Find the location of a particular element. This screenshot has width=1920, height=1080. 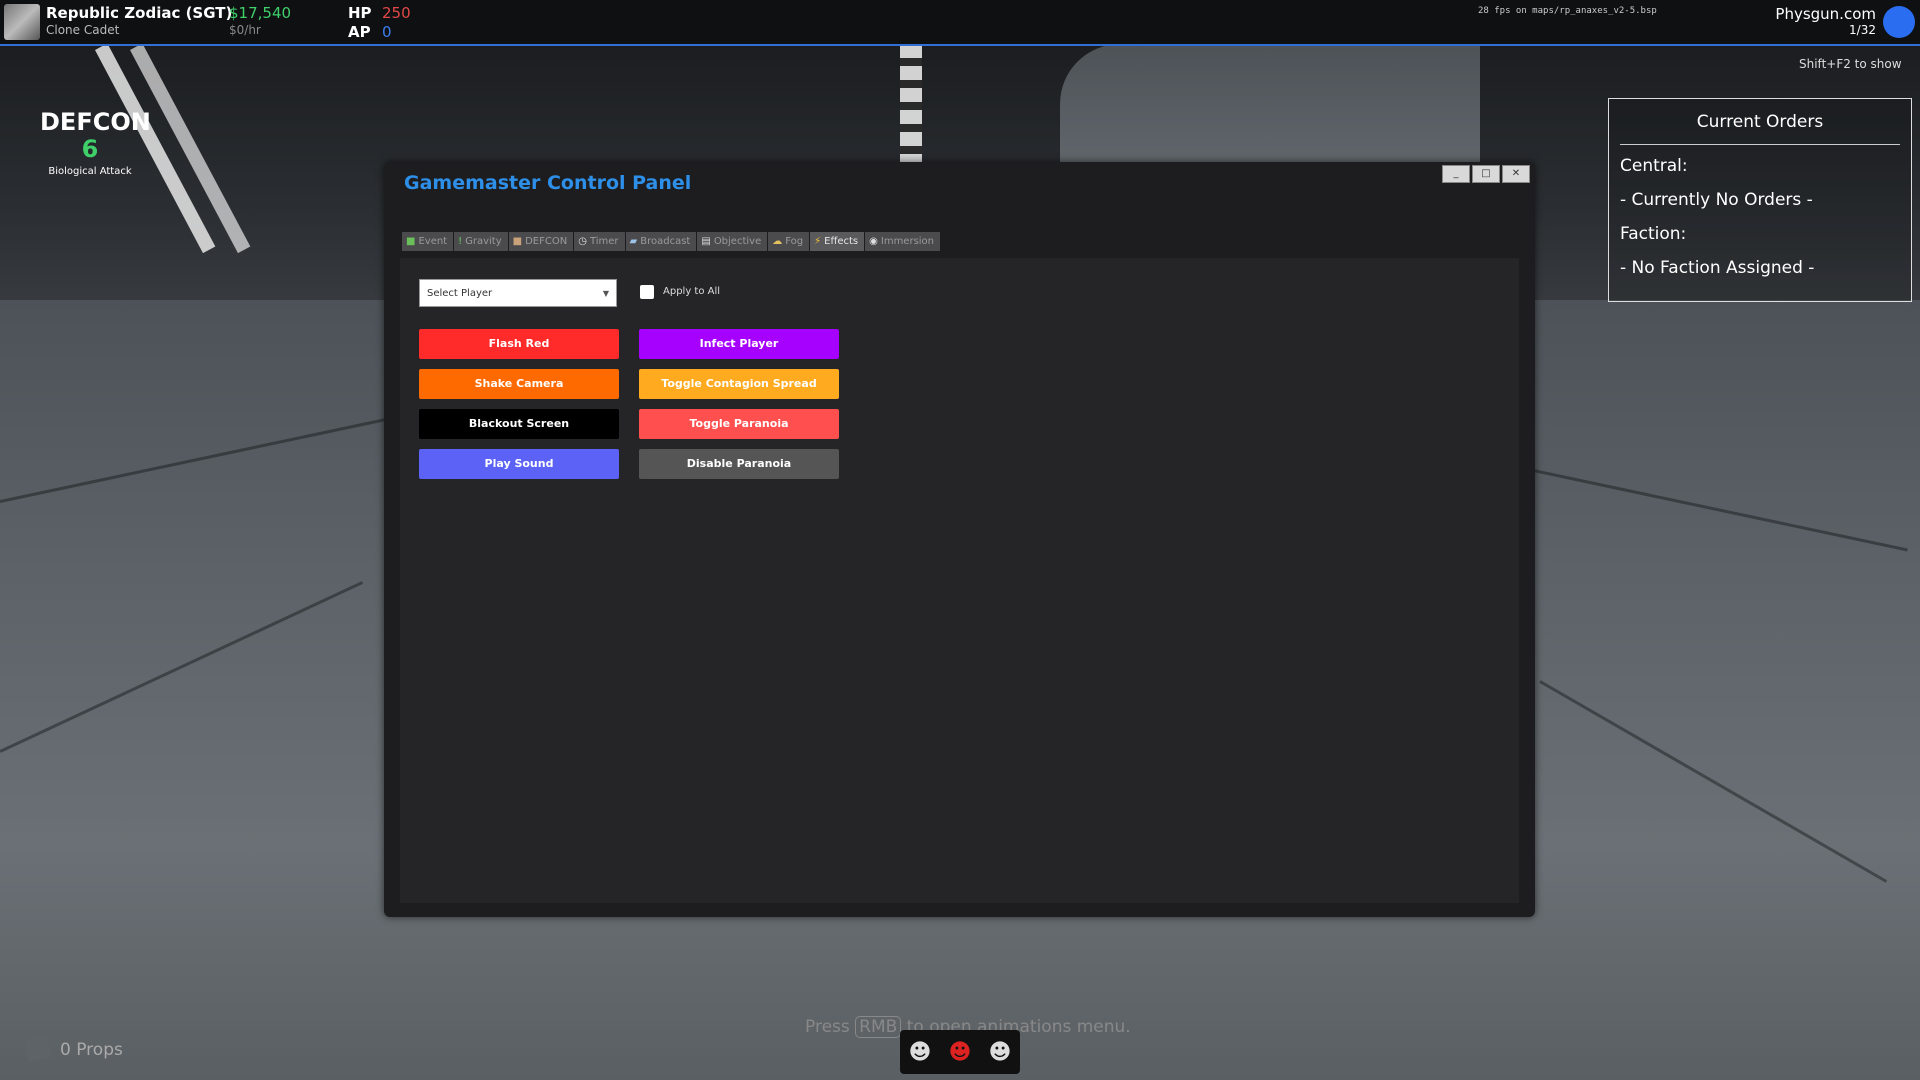

disable-paranoia-button: Disable Paranoia is located at coordinates (739, 464).